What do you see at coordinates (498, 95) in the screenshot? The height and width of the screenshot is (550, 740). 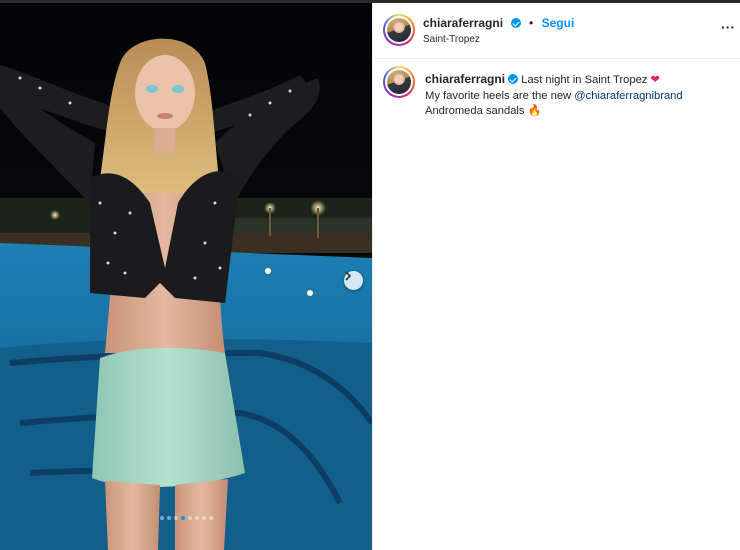 I see `caption-text-line2: My favorite heels are the new` at bounding box center [498, 95].